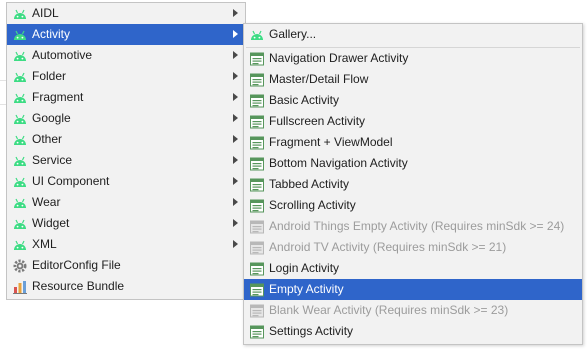 This screenshot has height=349, width=588. I want to click on menu-item-label: Fragment + ViewModel, so click(331, 142).